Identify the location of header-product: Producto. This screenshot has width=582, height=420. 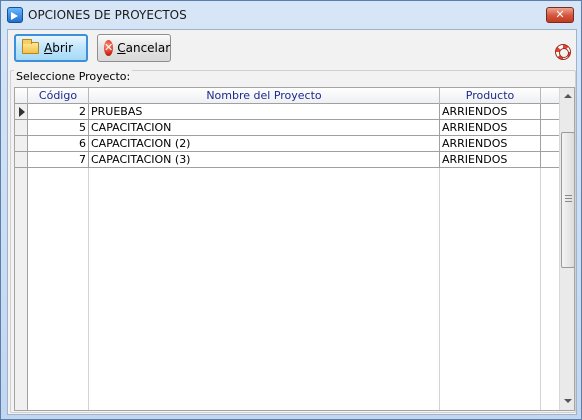
(490, 96).